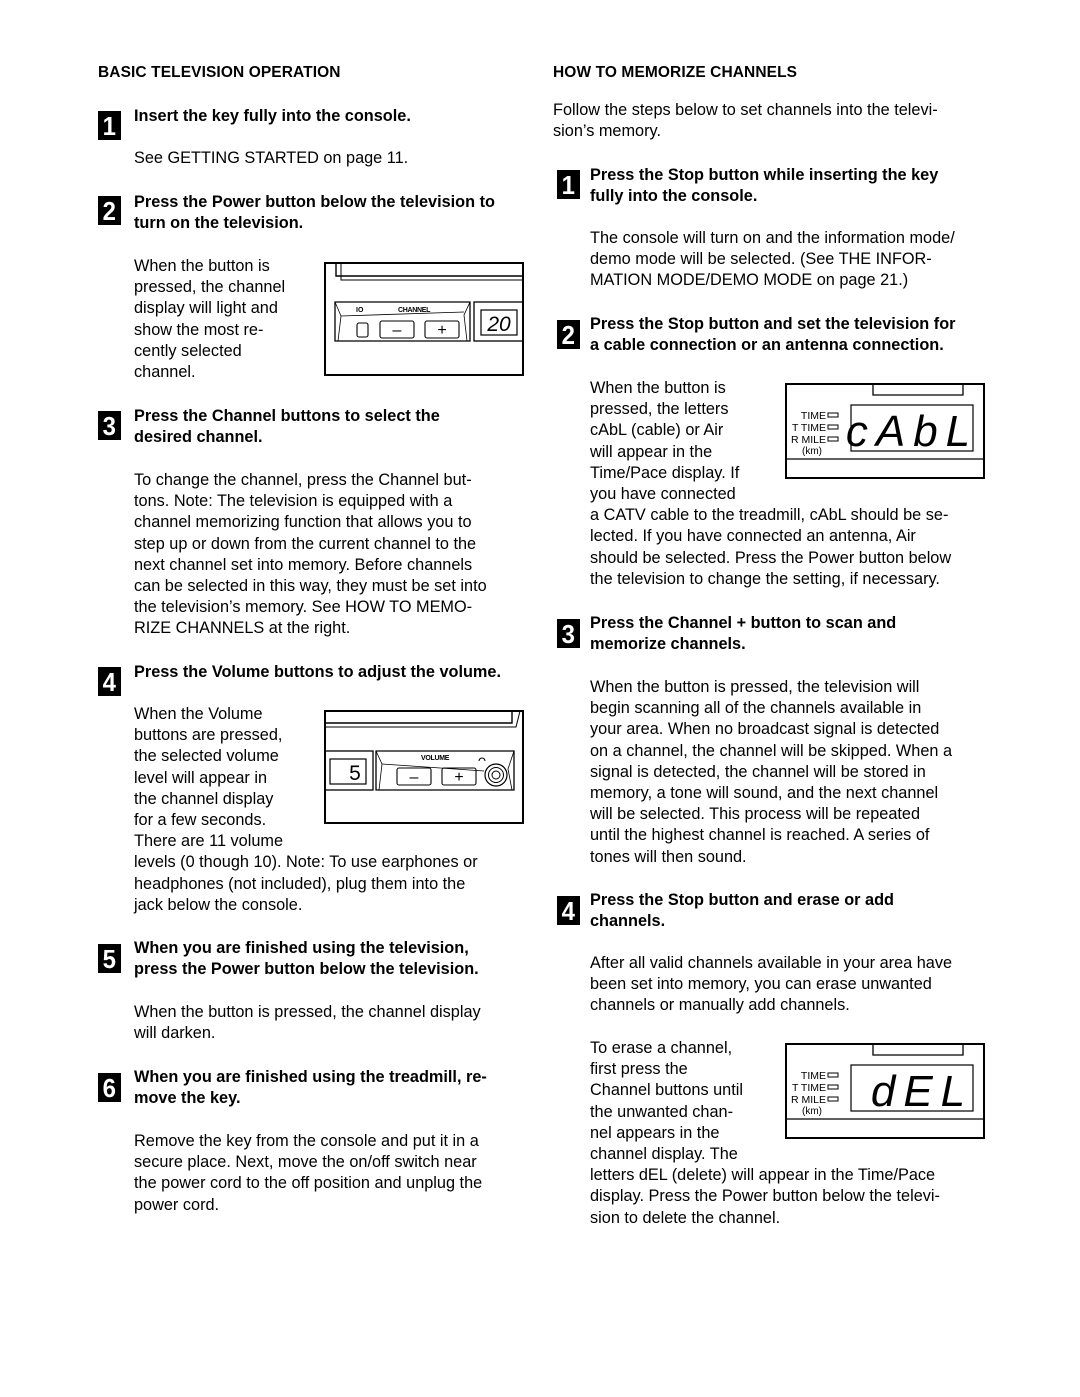 This screenshot has height=1397, width=1080. I want to click on body-line: display will light and, so click(206, 308).